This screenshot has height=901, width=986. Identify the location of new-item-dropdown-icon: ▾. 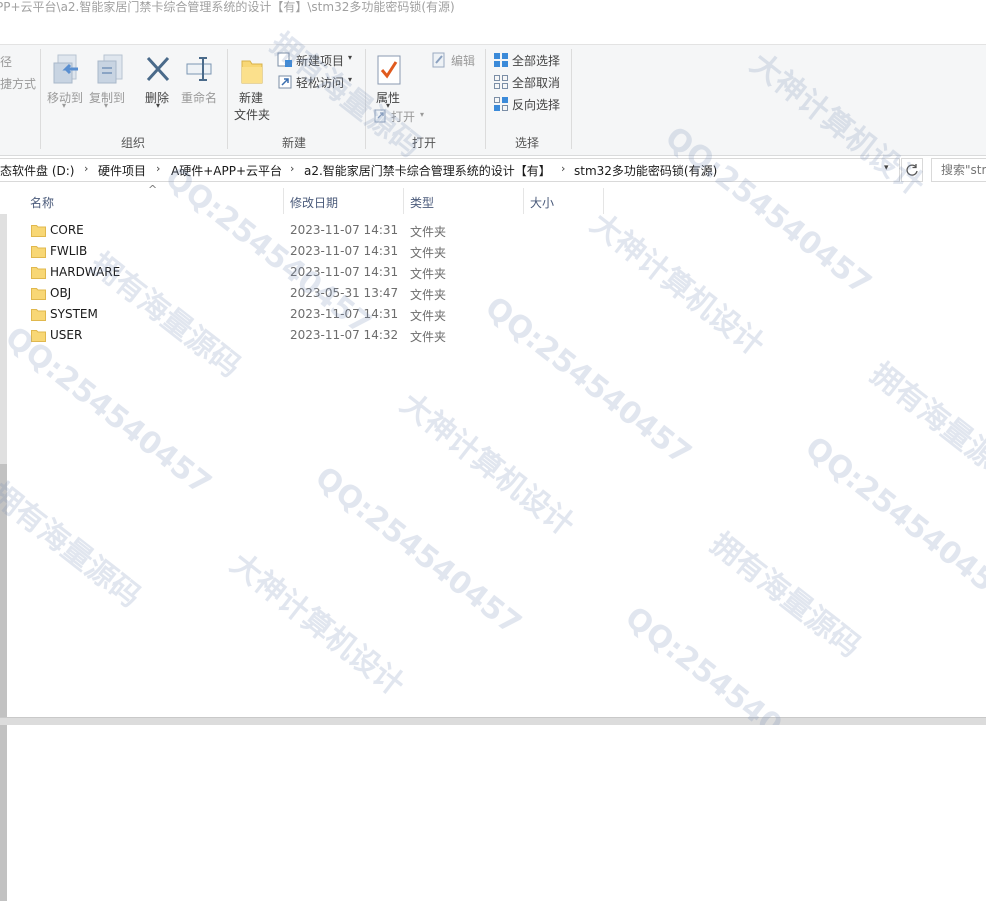
(350, 57).